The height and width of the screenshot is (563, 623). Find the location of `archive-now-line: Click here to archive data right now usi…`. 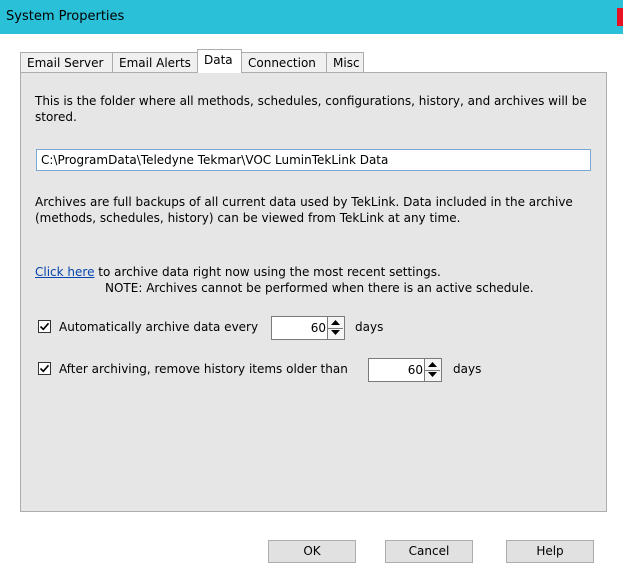

archive-now-line: Click here to archive data right now usi… is located at coordinates (315, 272).